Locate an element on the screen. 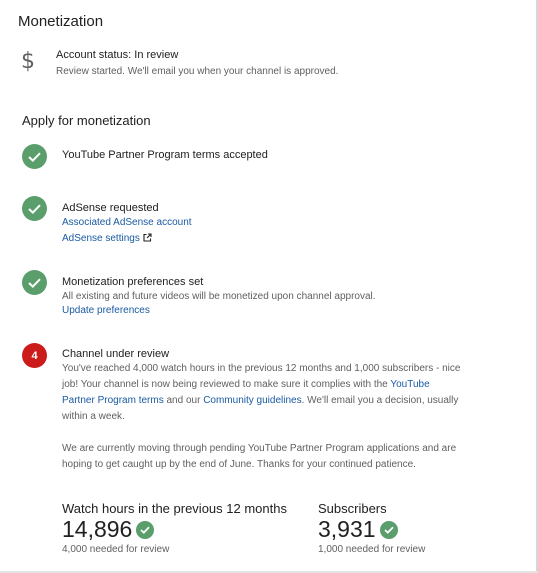 The width and height of the screenshot is (538, 573). step-review-title: Channel under review is located at coordinates (116, 354).